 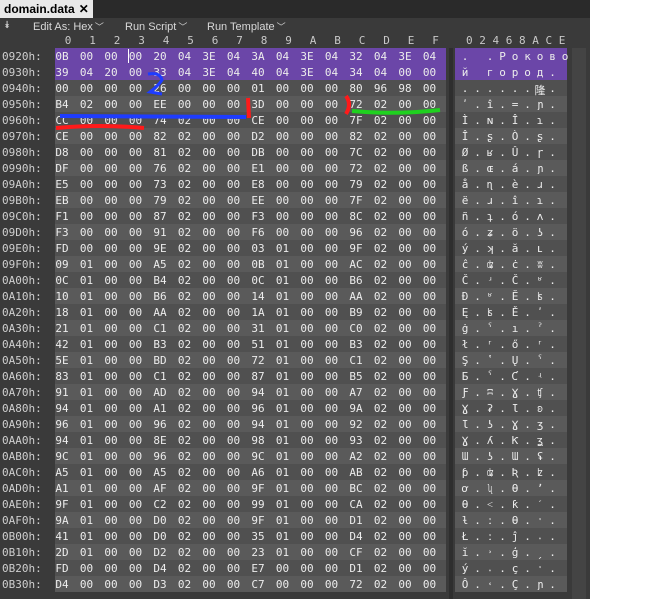 What do you see at coordinates (465, 440) in the screenshot?
I see `ascii-char: Ɣ` at bounding box center [465, 440].